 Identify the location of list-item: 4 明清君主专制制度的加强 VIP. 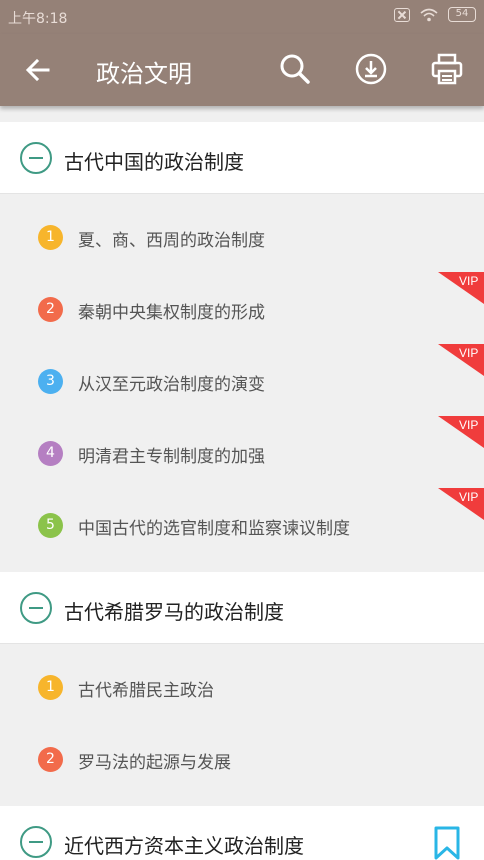
(242, 452).